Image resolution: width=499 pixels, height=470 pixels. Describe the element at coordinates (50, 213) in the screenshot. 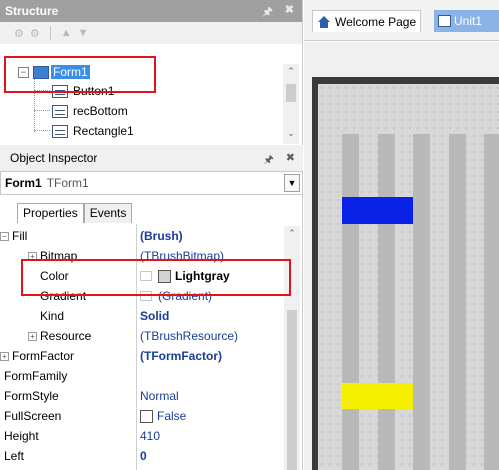

I see `tab-properties: Properties` at that location.